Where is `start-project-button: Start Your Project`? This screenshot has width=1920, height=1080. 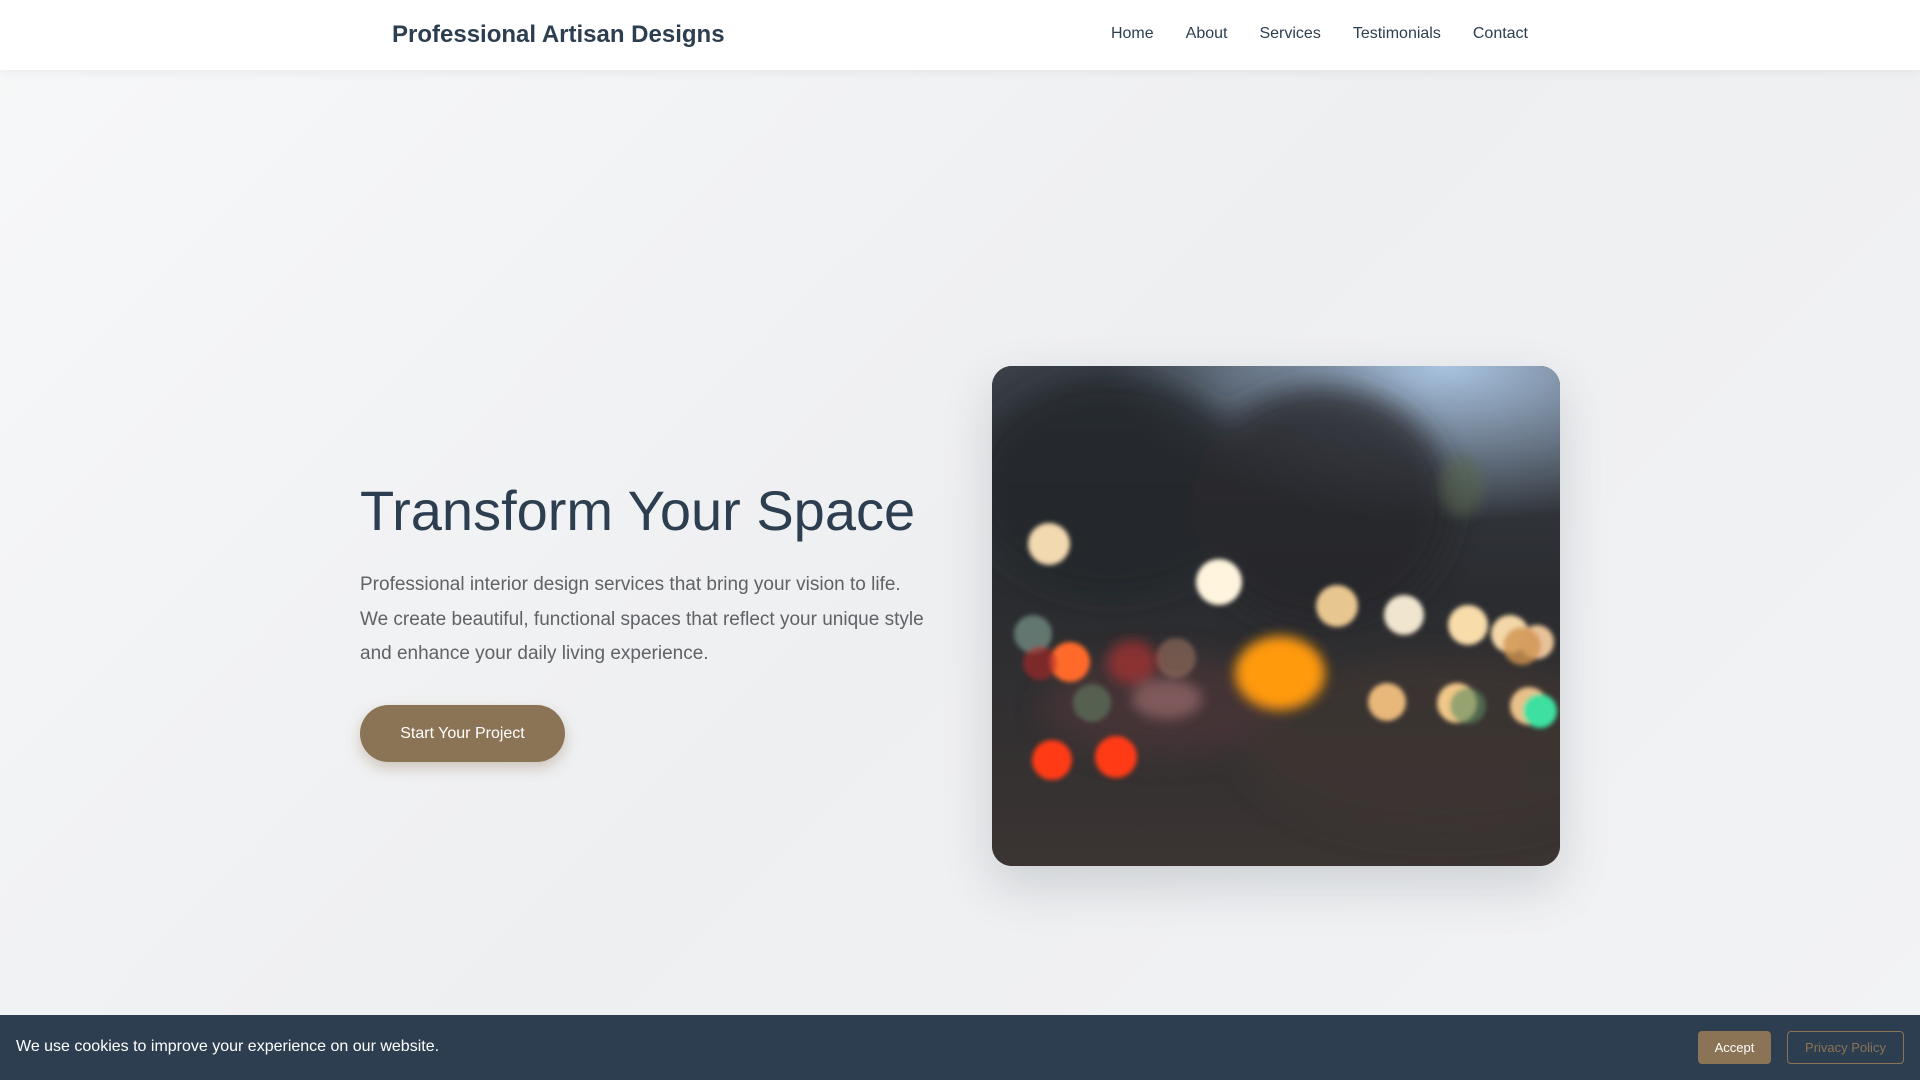 start-project-button: Start Your Project is located at coordinates (462, 733).